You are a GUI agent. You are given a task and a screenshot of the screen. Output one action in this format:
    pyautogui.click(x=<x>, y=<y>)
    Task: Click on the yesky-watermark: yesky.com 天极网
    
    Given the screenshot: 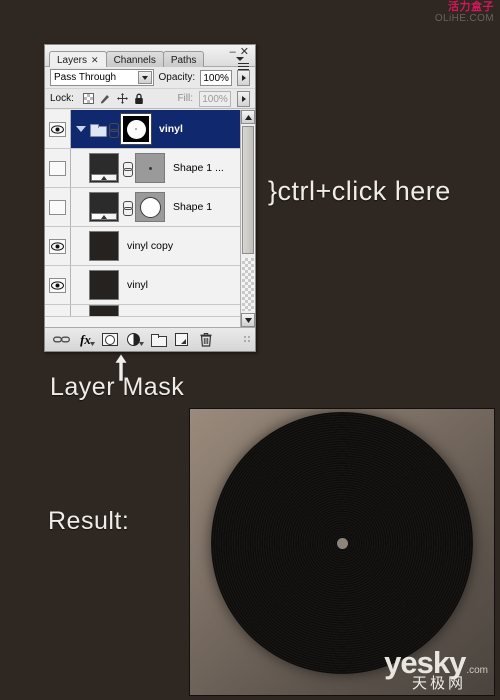 What is the action you would take?
    pyautogui.click(x=436, y=669)
    